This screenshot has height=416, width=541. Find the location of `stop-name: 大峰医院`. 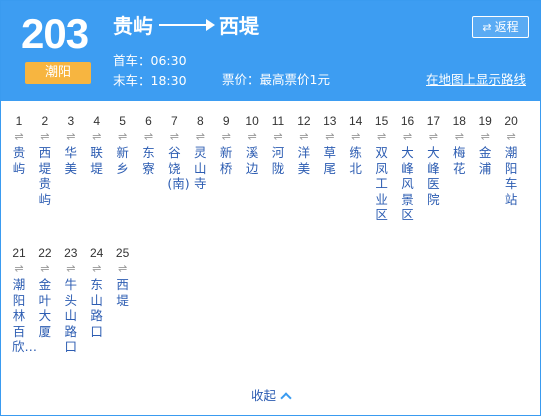

stop-name: 大峰医院 is located at coordinates (433, 176).